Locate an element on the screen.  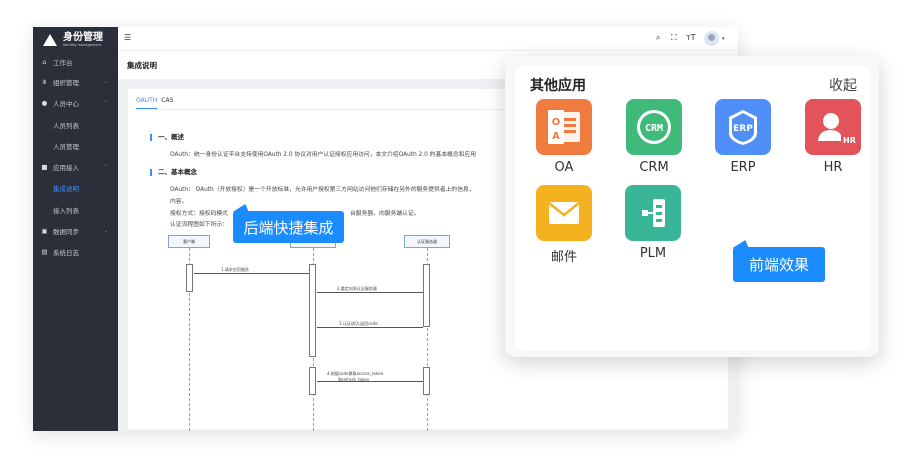
callout-text: 后端快捷集成 is located at coordinates (288, 227).